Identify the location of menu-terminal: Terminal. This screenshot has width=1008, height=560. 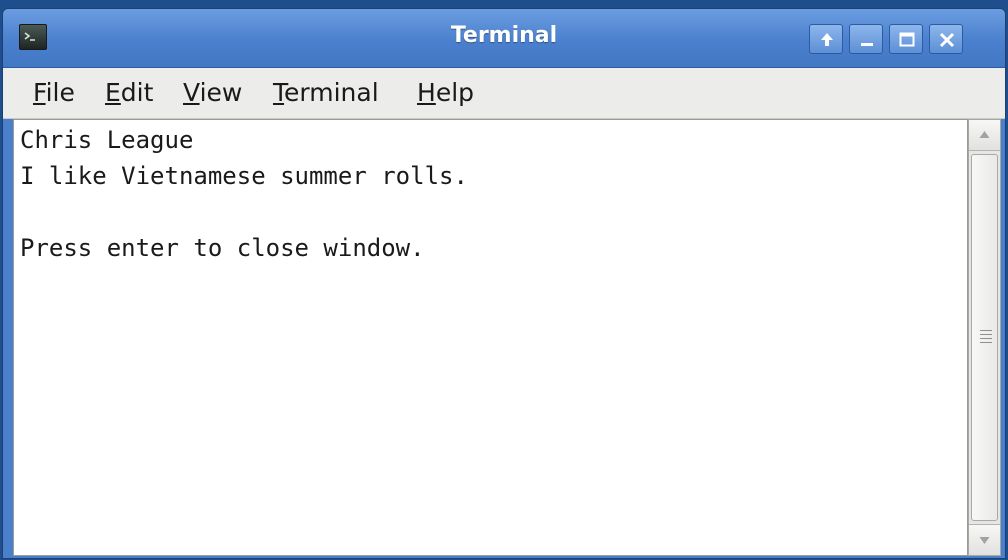
(326, 92).